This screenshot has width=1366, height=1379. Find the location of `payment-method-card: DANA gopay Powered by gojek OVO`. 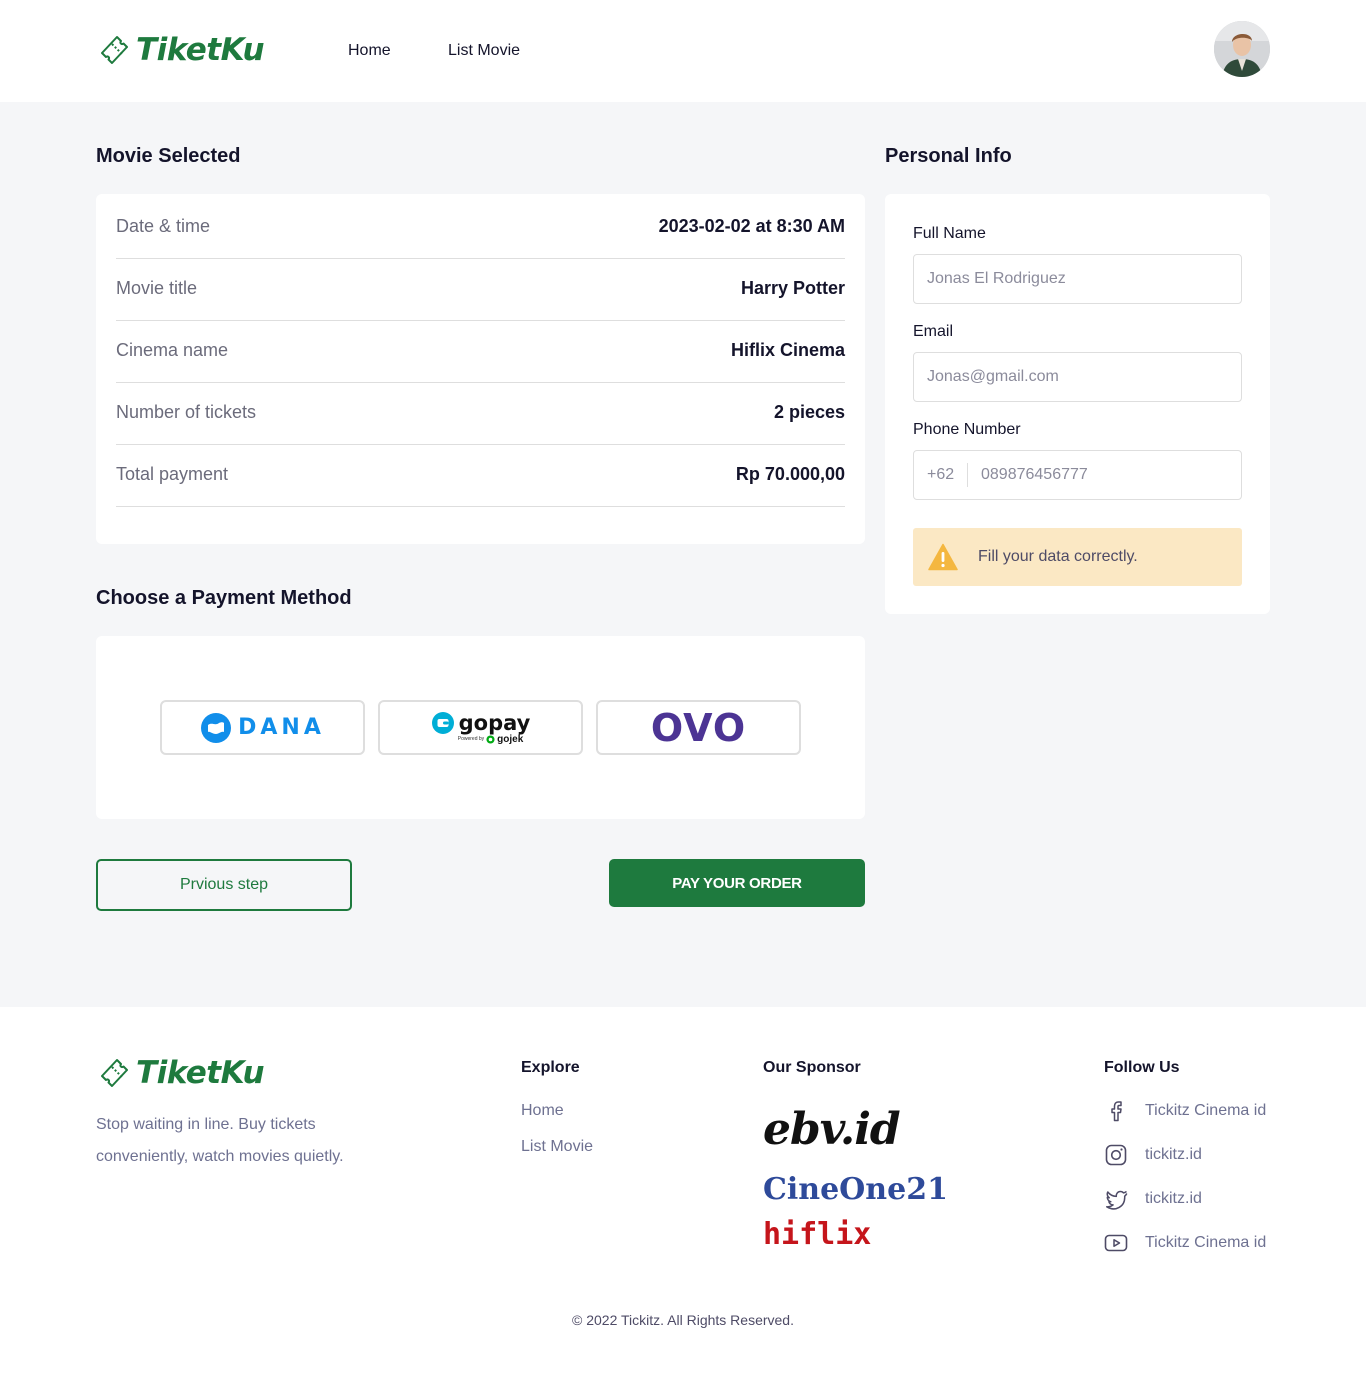

payment-method-card: DANA gopay Powered by gojek OVO is located at coordinates (480, 727).